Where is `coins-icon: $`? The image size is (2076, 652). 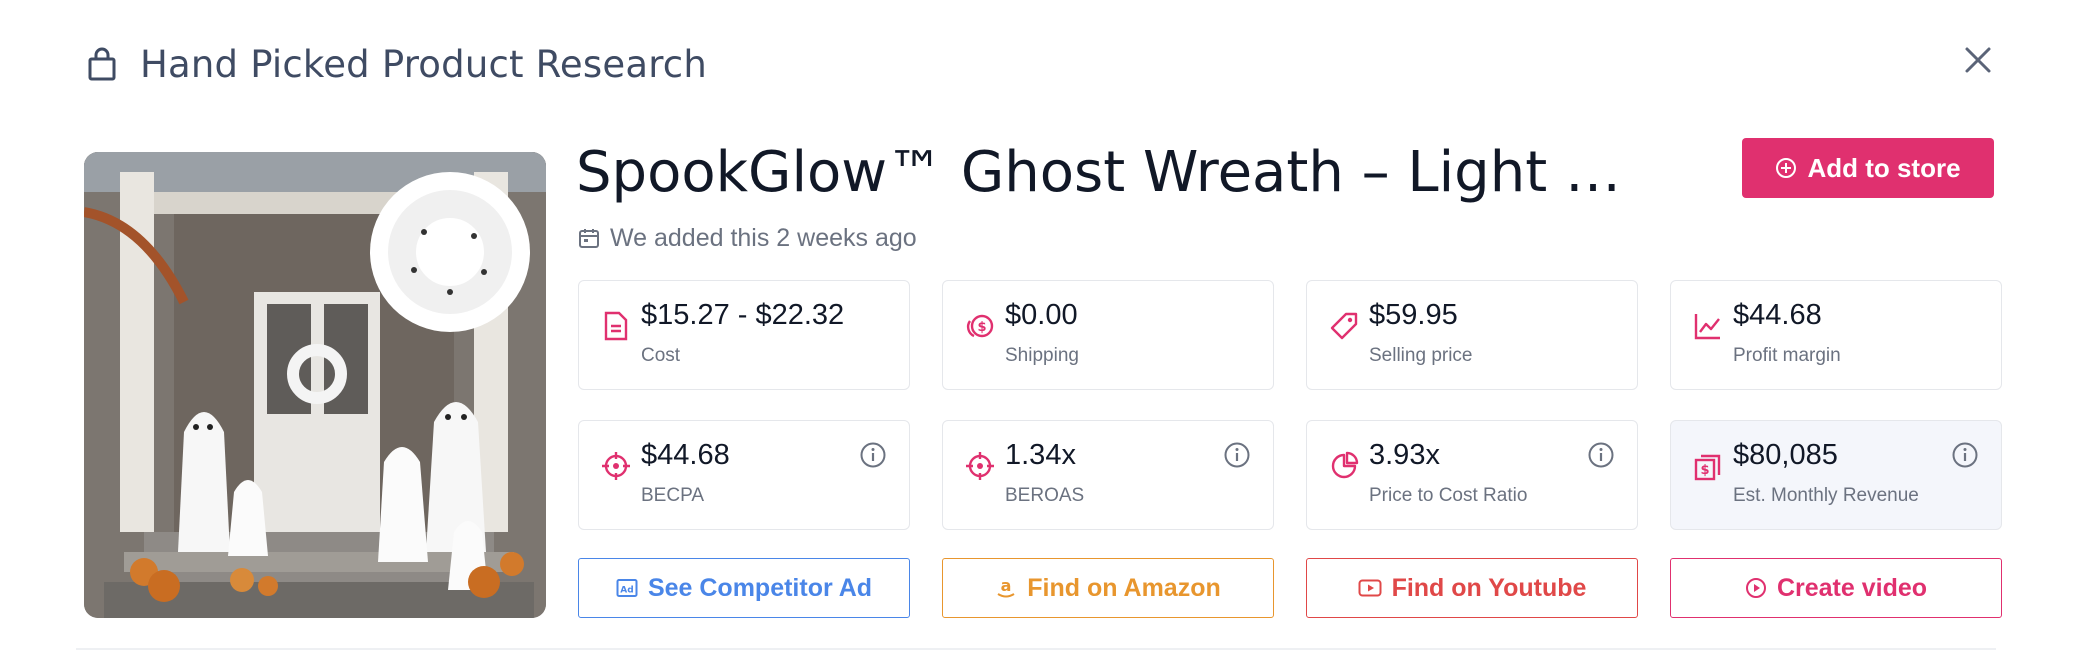 coins-icon: $ is located at coordinates (980, 326).